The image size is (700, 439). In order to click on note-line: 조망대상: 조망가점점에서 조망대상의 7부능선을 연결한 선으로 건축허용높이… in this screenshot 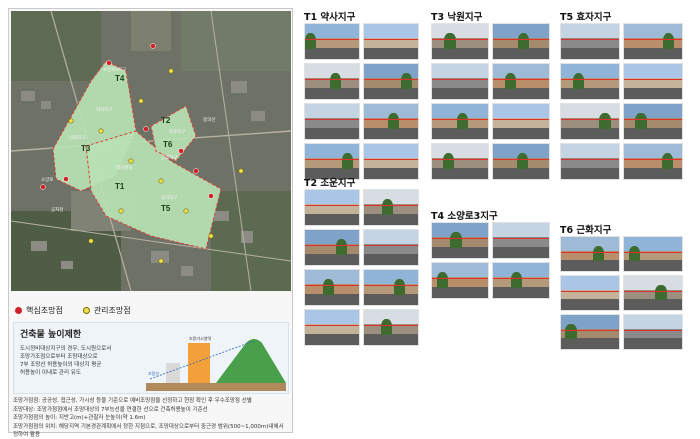, I will do `click(110, 409)`.